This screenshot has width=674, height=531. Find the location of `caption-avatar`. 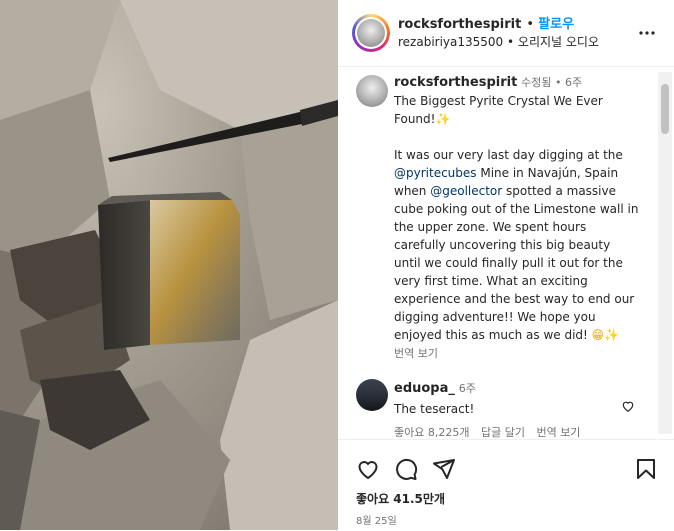

caption-avatar is located at coordinates (372, 91).